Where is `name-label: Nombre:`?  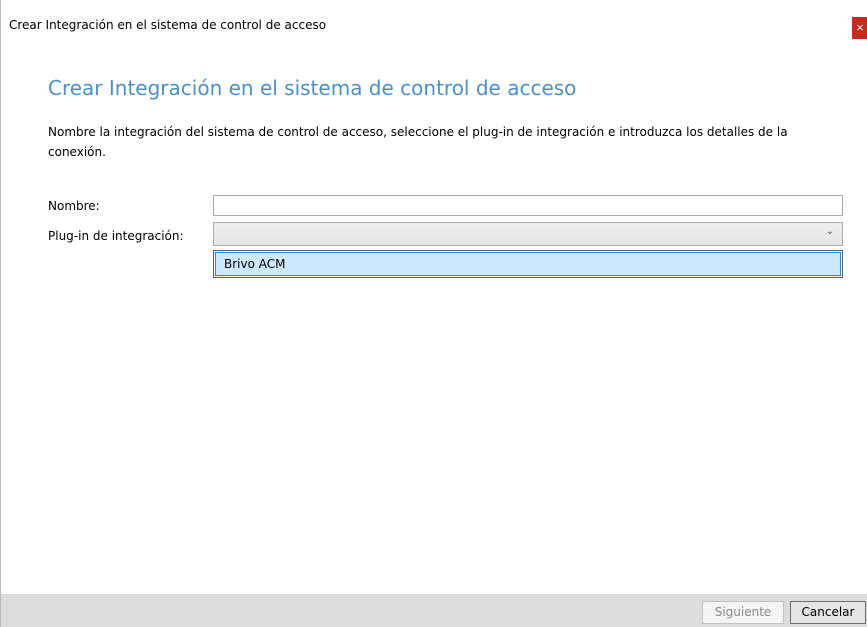 name-label: Nombre: is located at coordinates (74, 206).